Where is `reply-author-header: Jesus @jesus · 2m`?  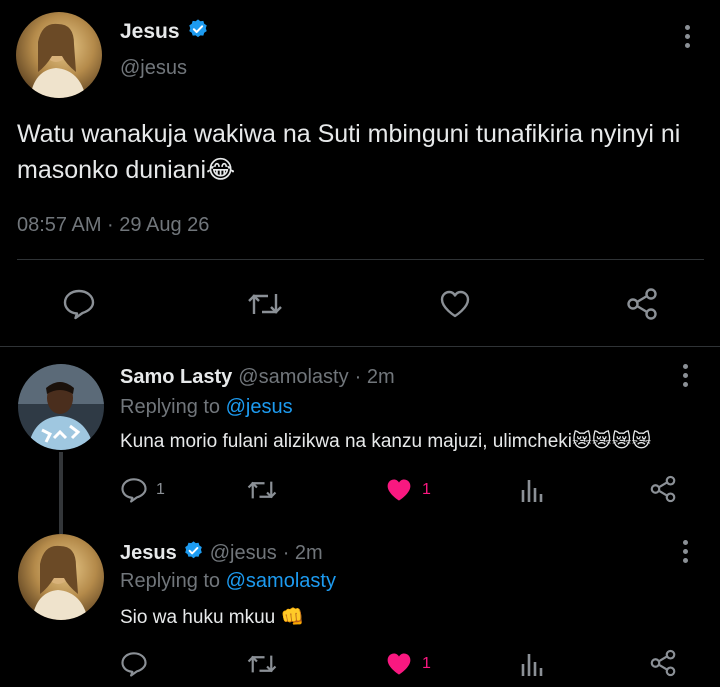
reply-author-header: Jesus @jesus · 2m is located at coordinates (221, 553).